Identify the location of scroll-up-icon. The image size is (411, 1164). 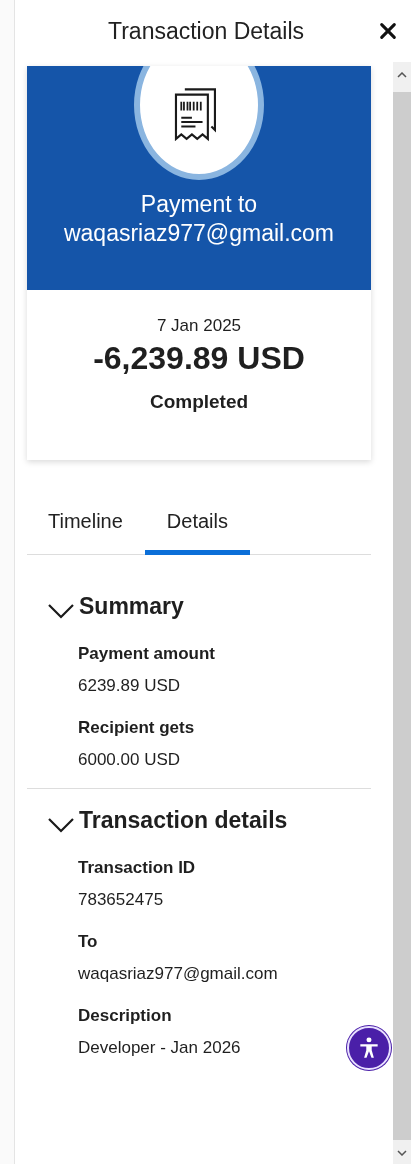
(402, 75).